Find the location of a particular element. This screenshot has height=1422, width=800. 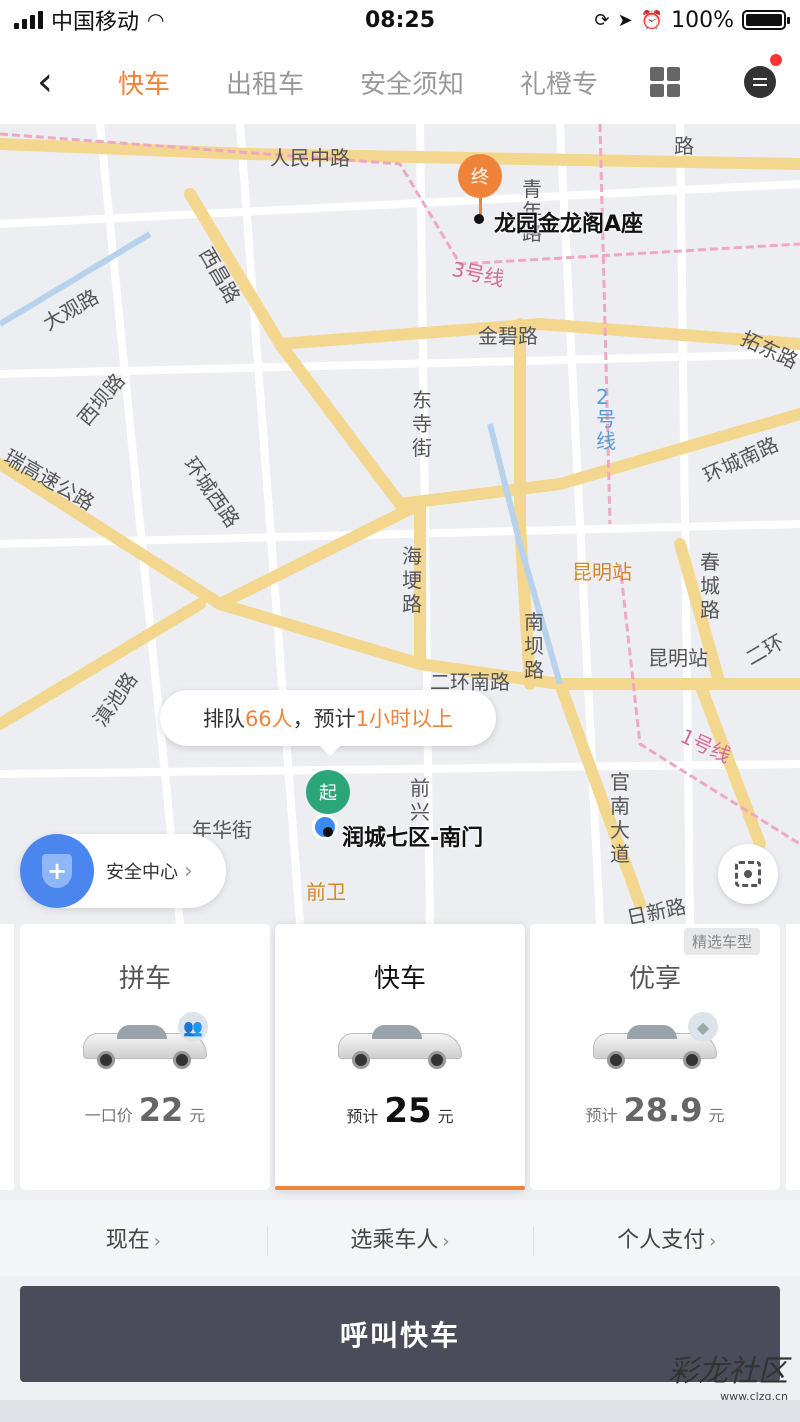

next-card-edge is located at coordinates (793, 1057).